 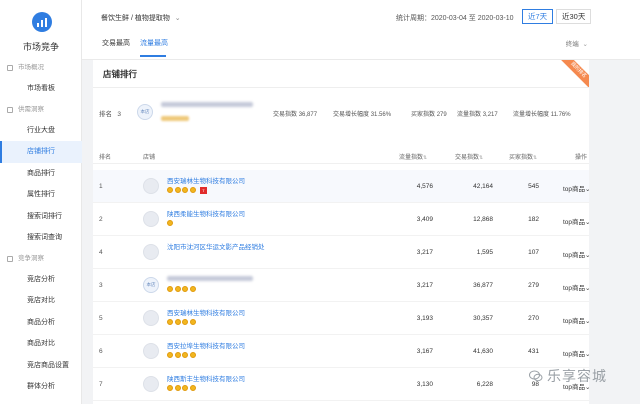 I want to click on shop-name-link: 沈阳市沈河区华运文影产品经销处, so click(x=216, y=246).